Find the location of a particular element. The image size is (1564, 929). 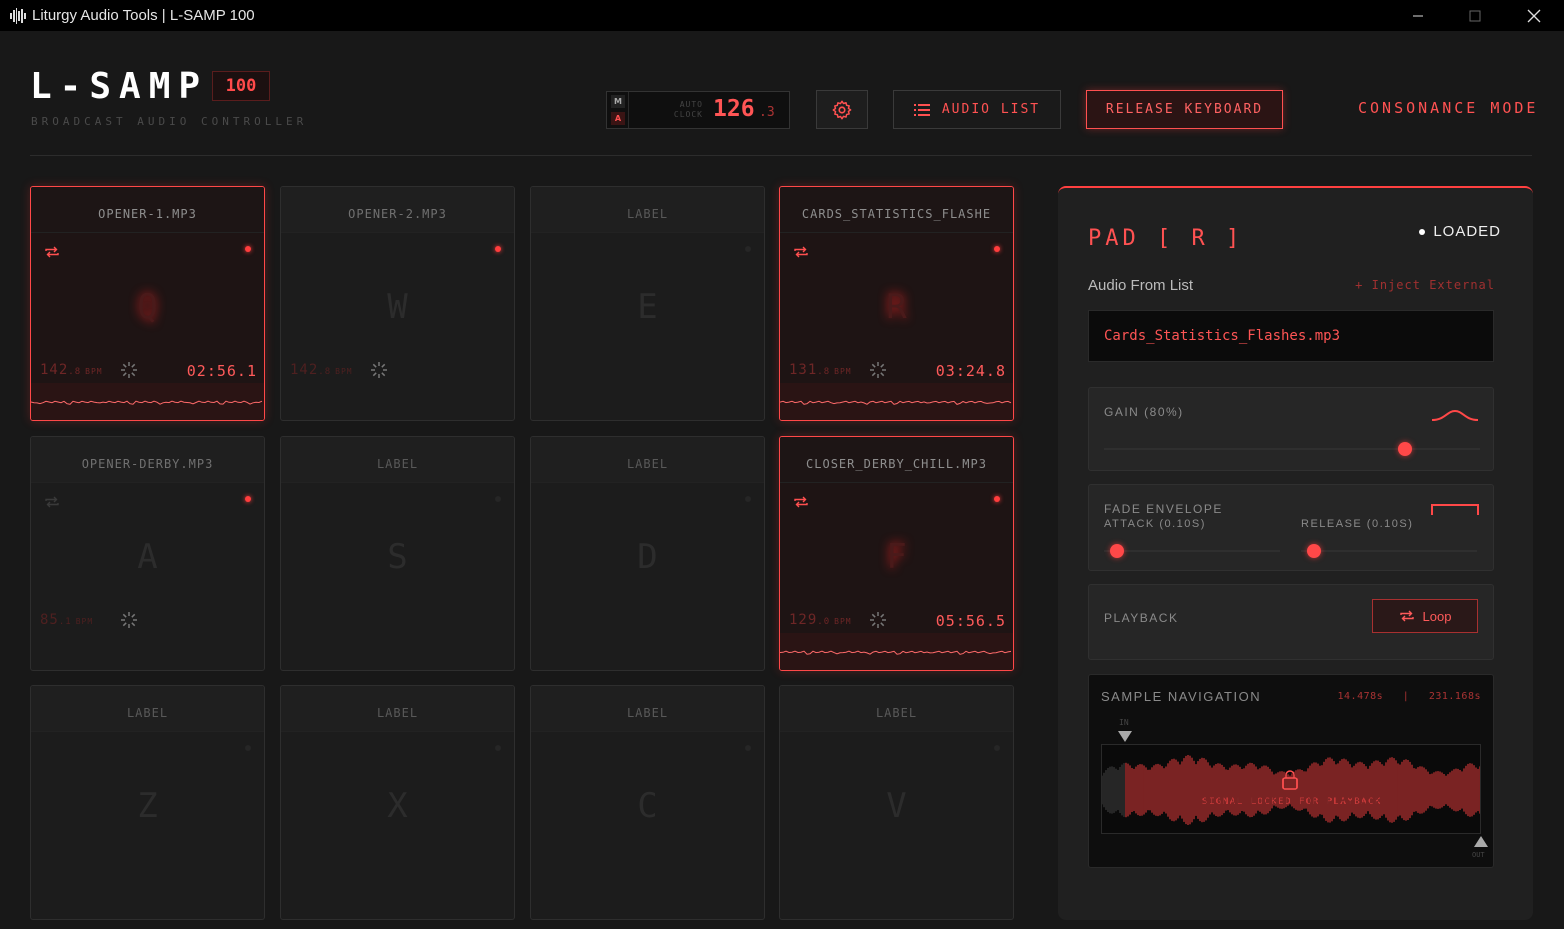

signal-locked-label: SIGNAL LOCKED FOR PLAYBACK is located at coordinates (1292, 802).